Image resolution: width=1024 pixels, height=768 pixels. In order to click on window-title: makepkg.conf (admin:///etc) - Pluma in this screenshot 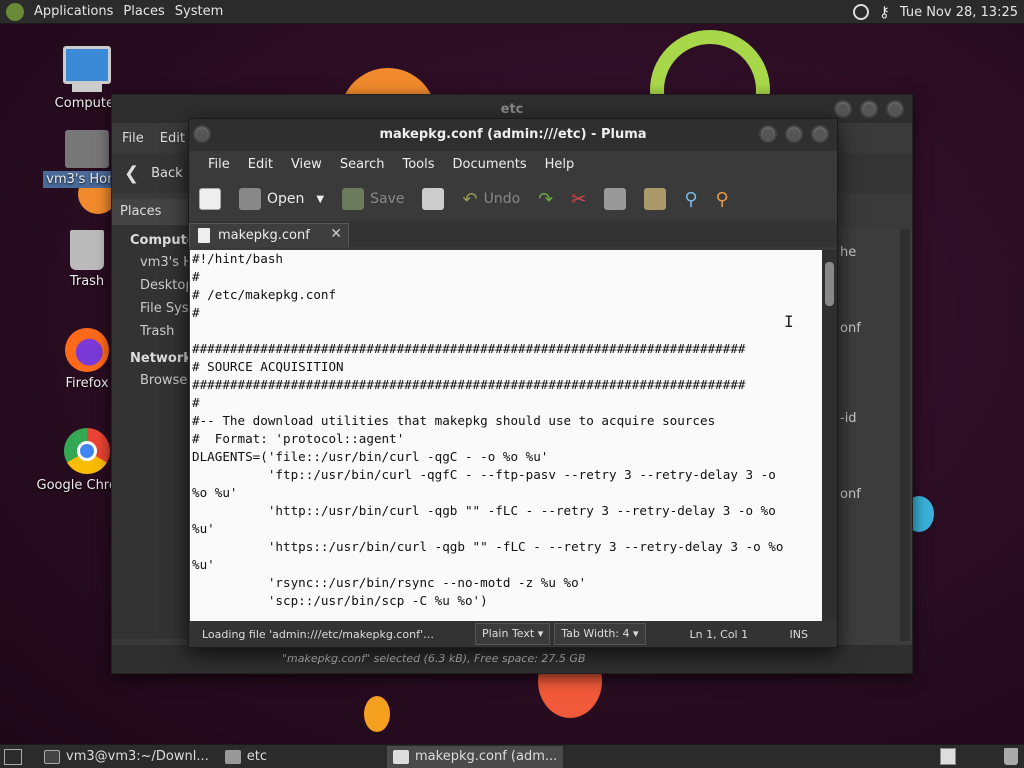, I will do `click(513, 134)`.